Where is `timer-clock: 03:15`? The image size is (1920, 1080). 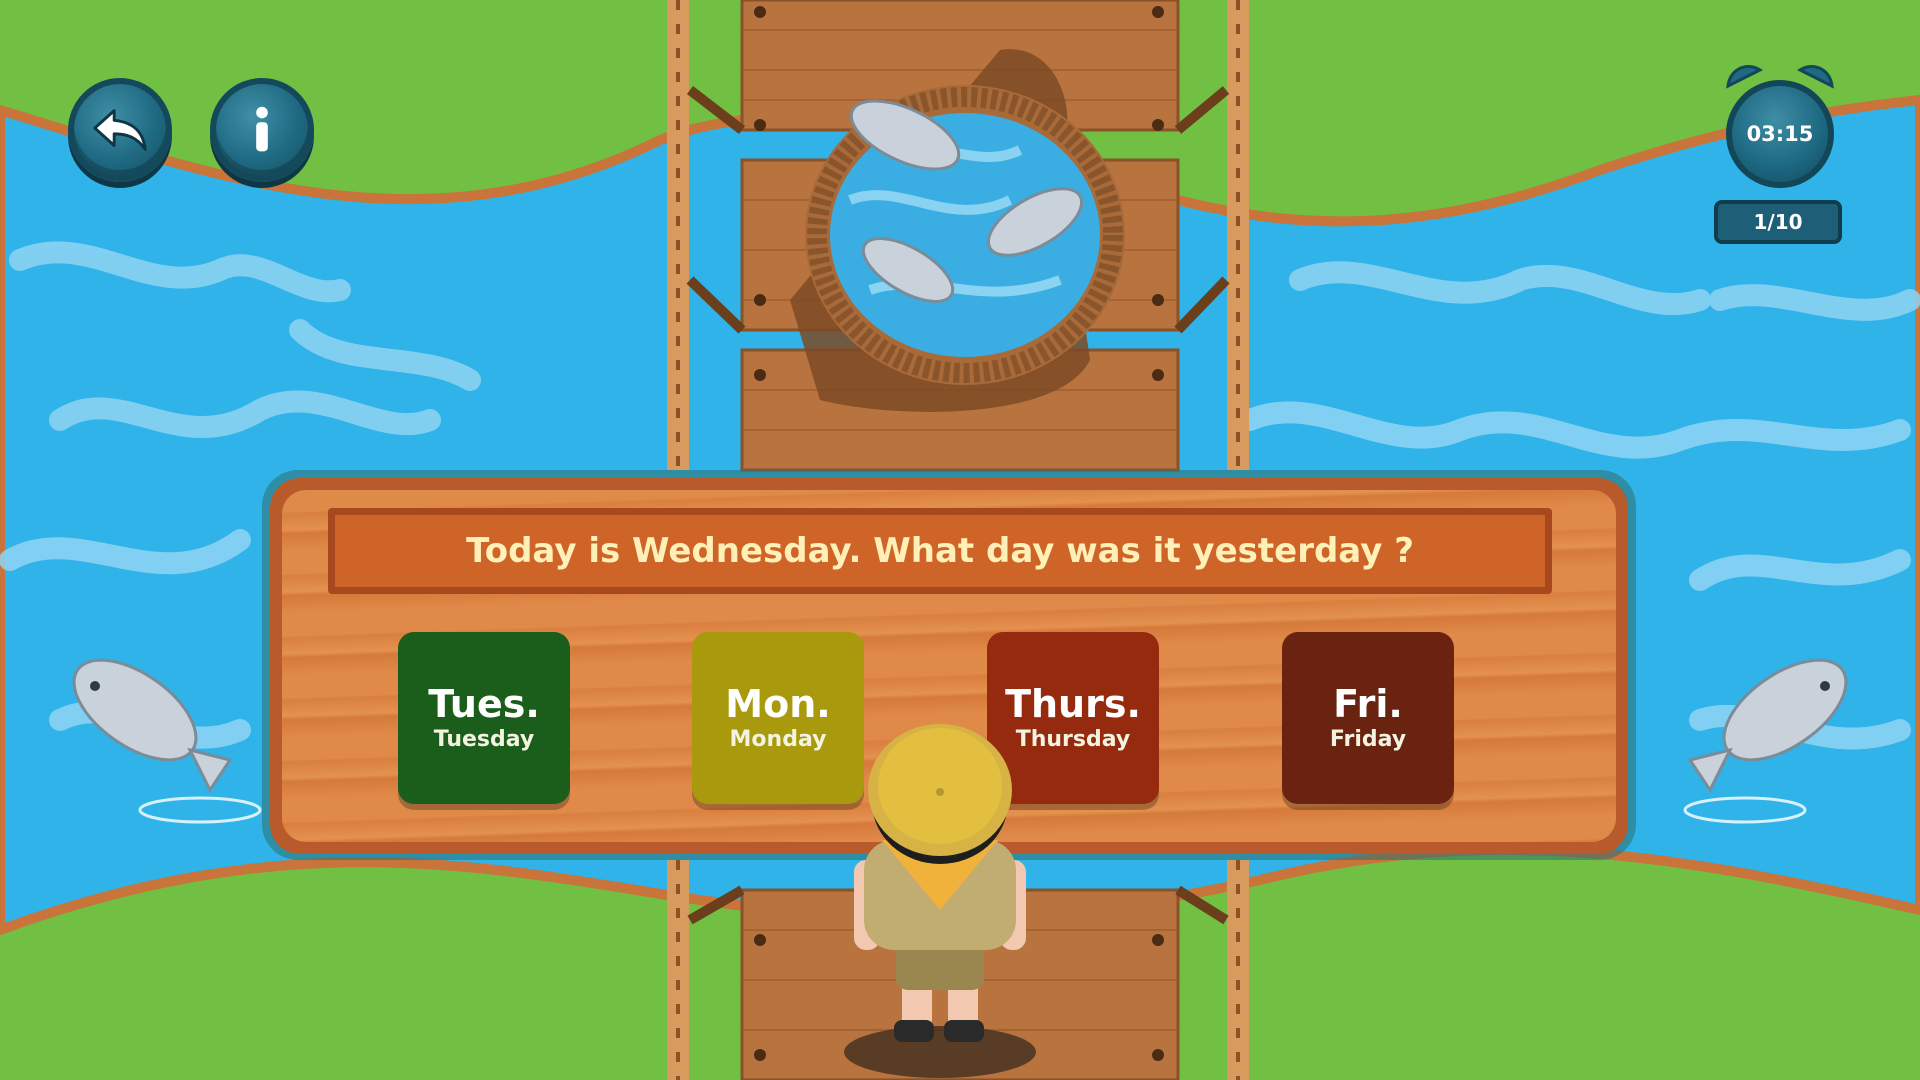 timer-clock: 03:15 is located at coordinates (1780, 125).